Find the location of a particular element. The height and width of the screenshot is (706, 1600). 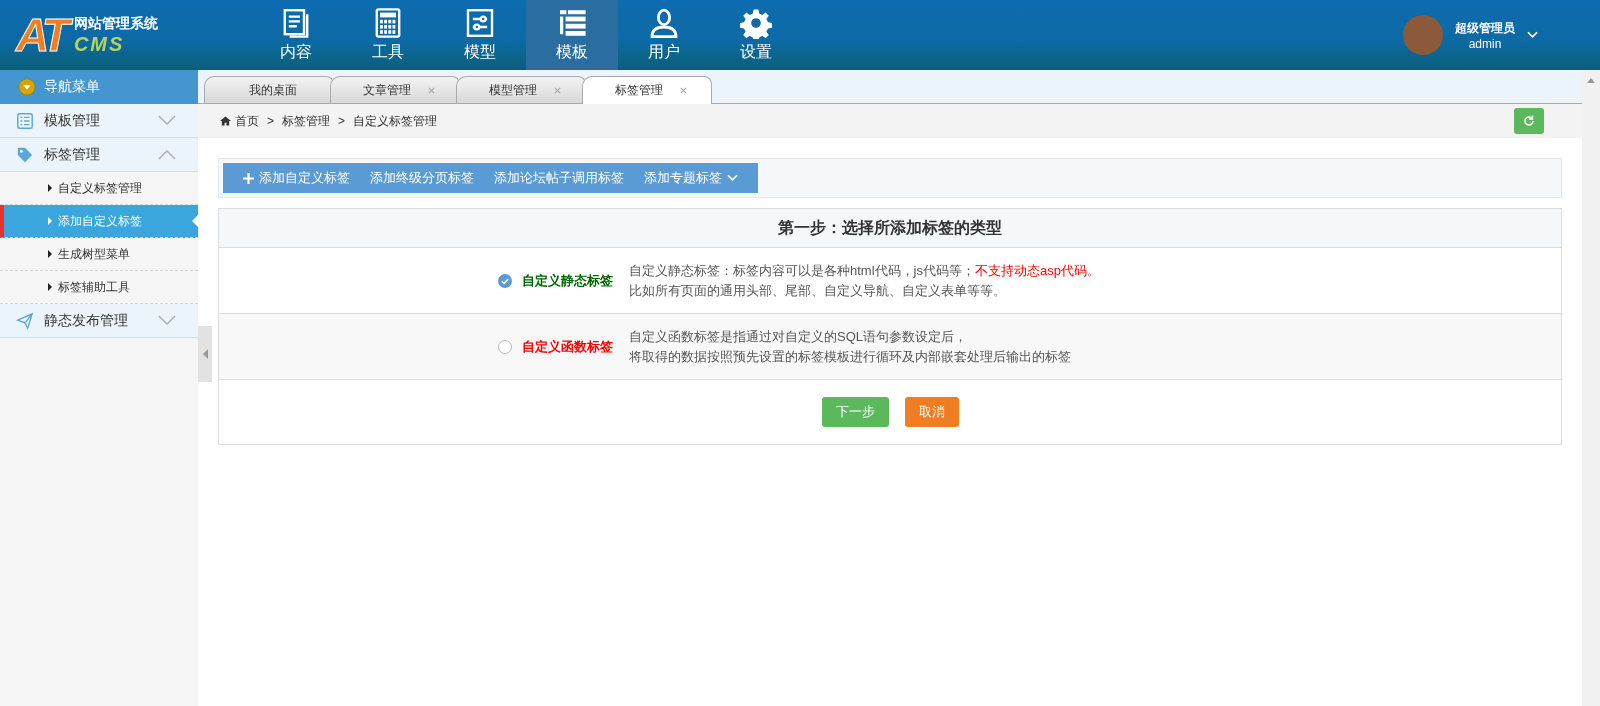

sidebar-title: 导航菜单 is located at coordinates (72, 87).